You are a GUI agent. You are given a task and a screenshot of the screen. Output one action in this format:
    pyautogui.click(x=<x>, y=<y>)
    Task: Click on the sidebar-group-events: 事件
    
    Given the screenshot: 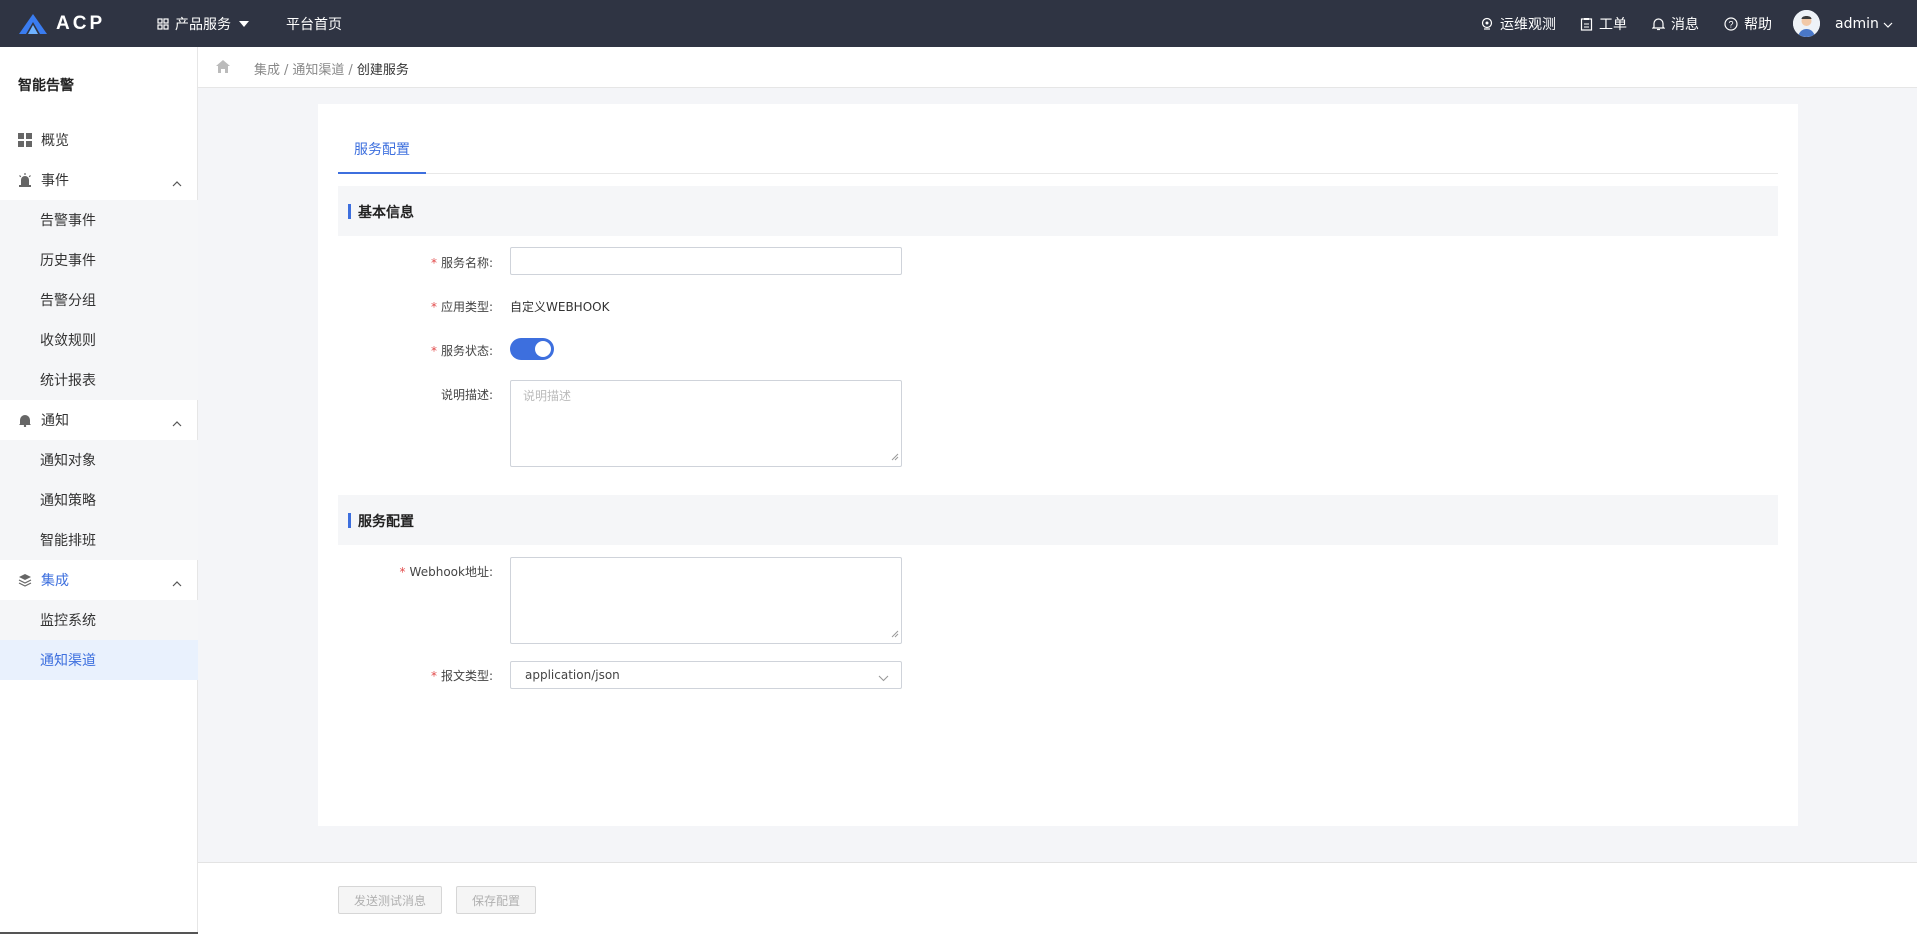 What is the action you would take?
    pyautogui.click(x=99, y=180)
    